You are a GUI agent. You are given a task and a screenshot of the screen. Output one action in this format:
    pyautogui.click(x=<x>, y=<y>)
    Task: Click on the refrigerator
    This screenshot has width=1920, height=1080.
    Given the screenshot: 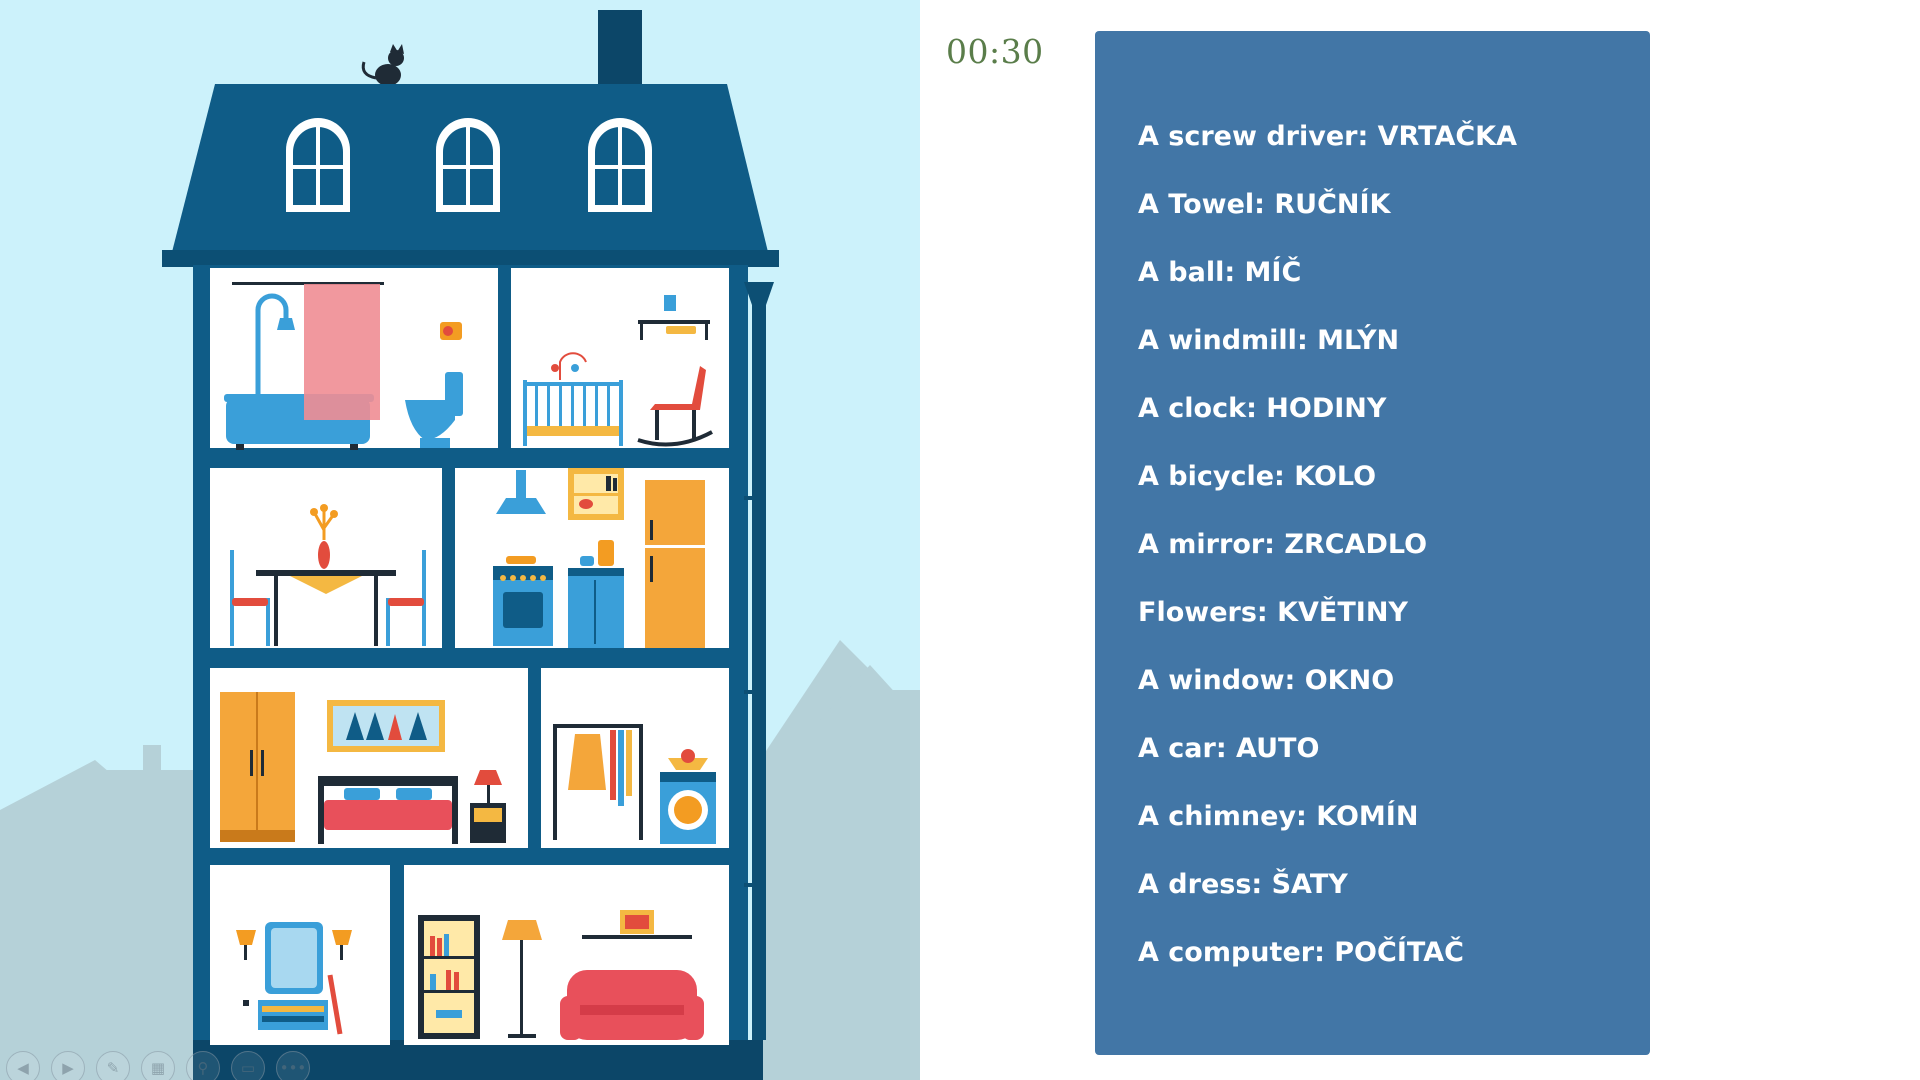 What is the action you would take?
    pyautogui.click(x=675, y=564)
    